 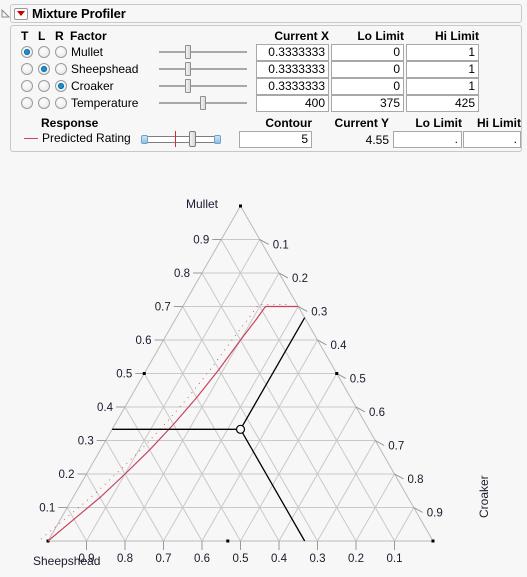 I want to click on ticklabel-sheepshead-0.2: 0.2, so click(x=356, y=559).